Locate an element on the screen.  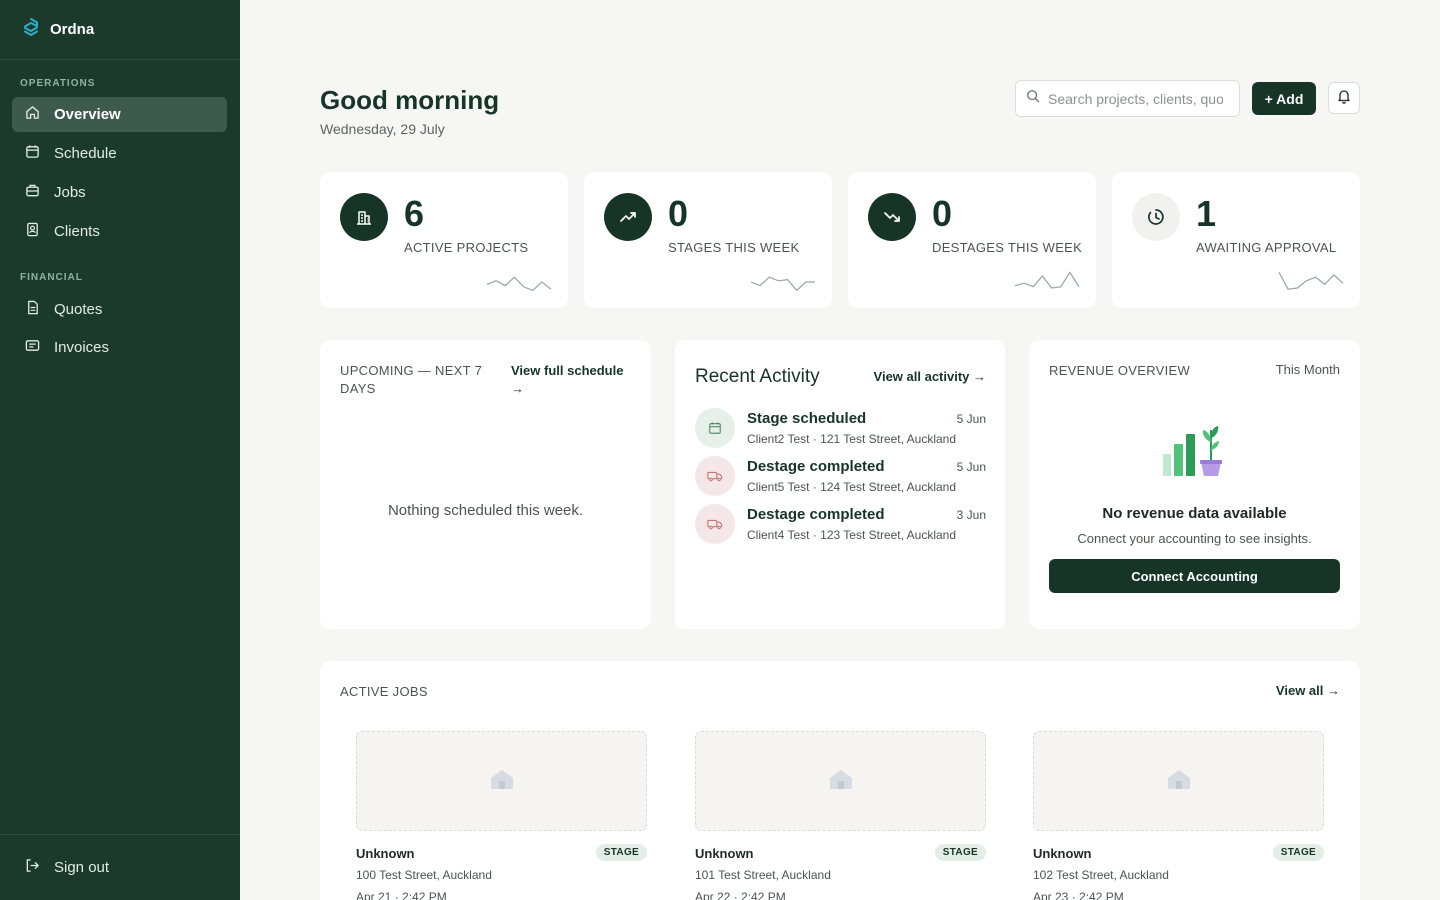
brand: Ordna is located at coordinates (120, 30).